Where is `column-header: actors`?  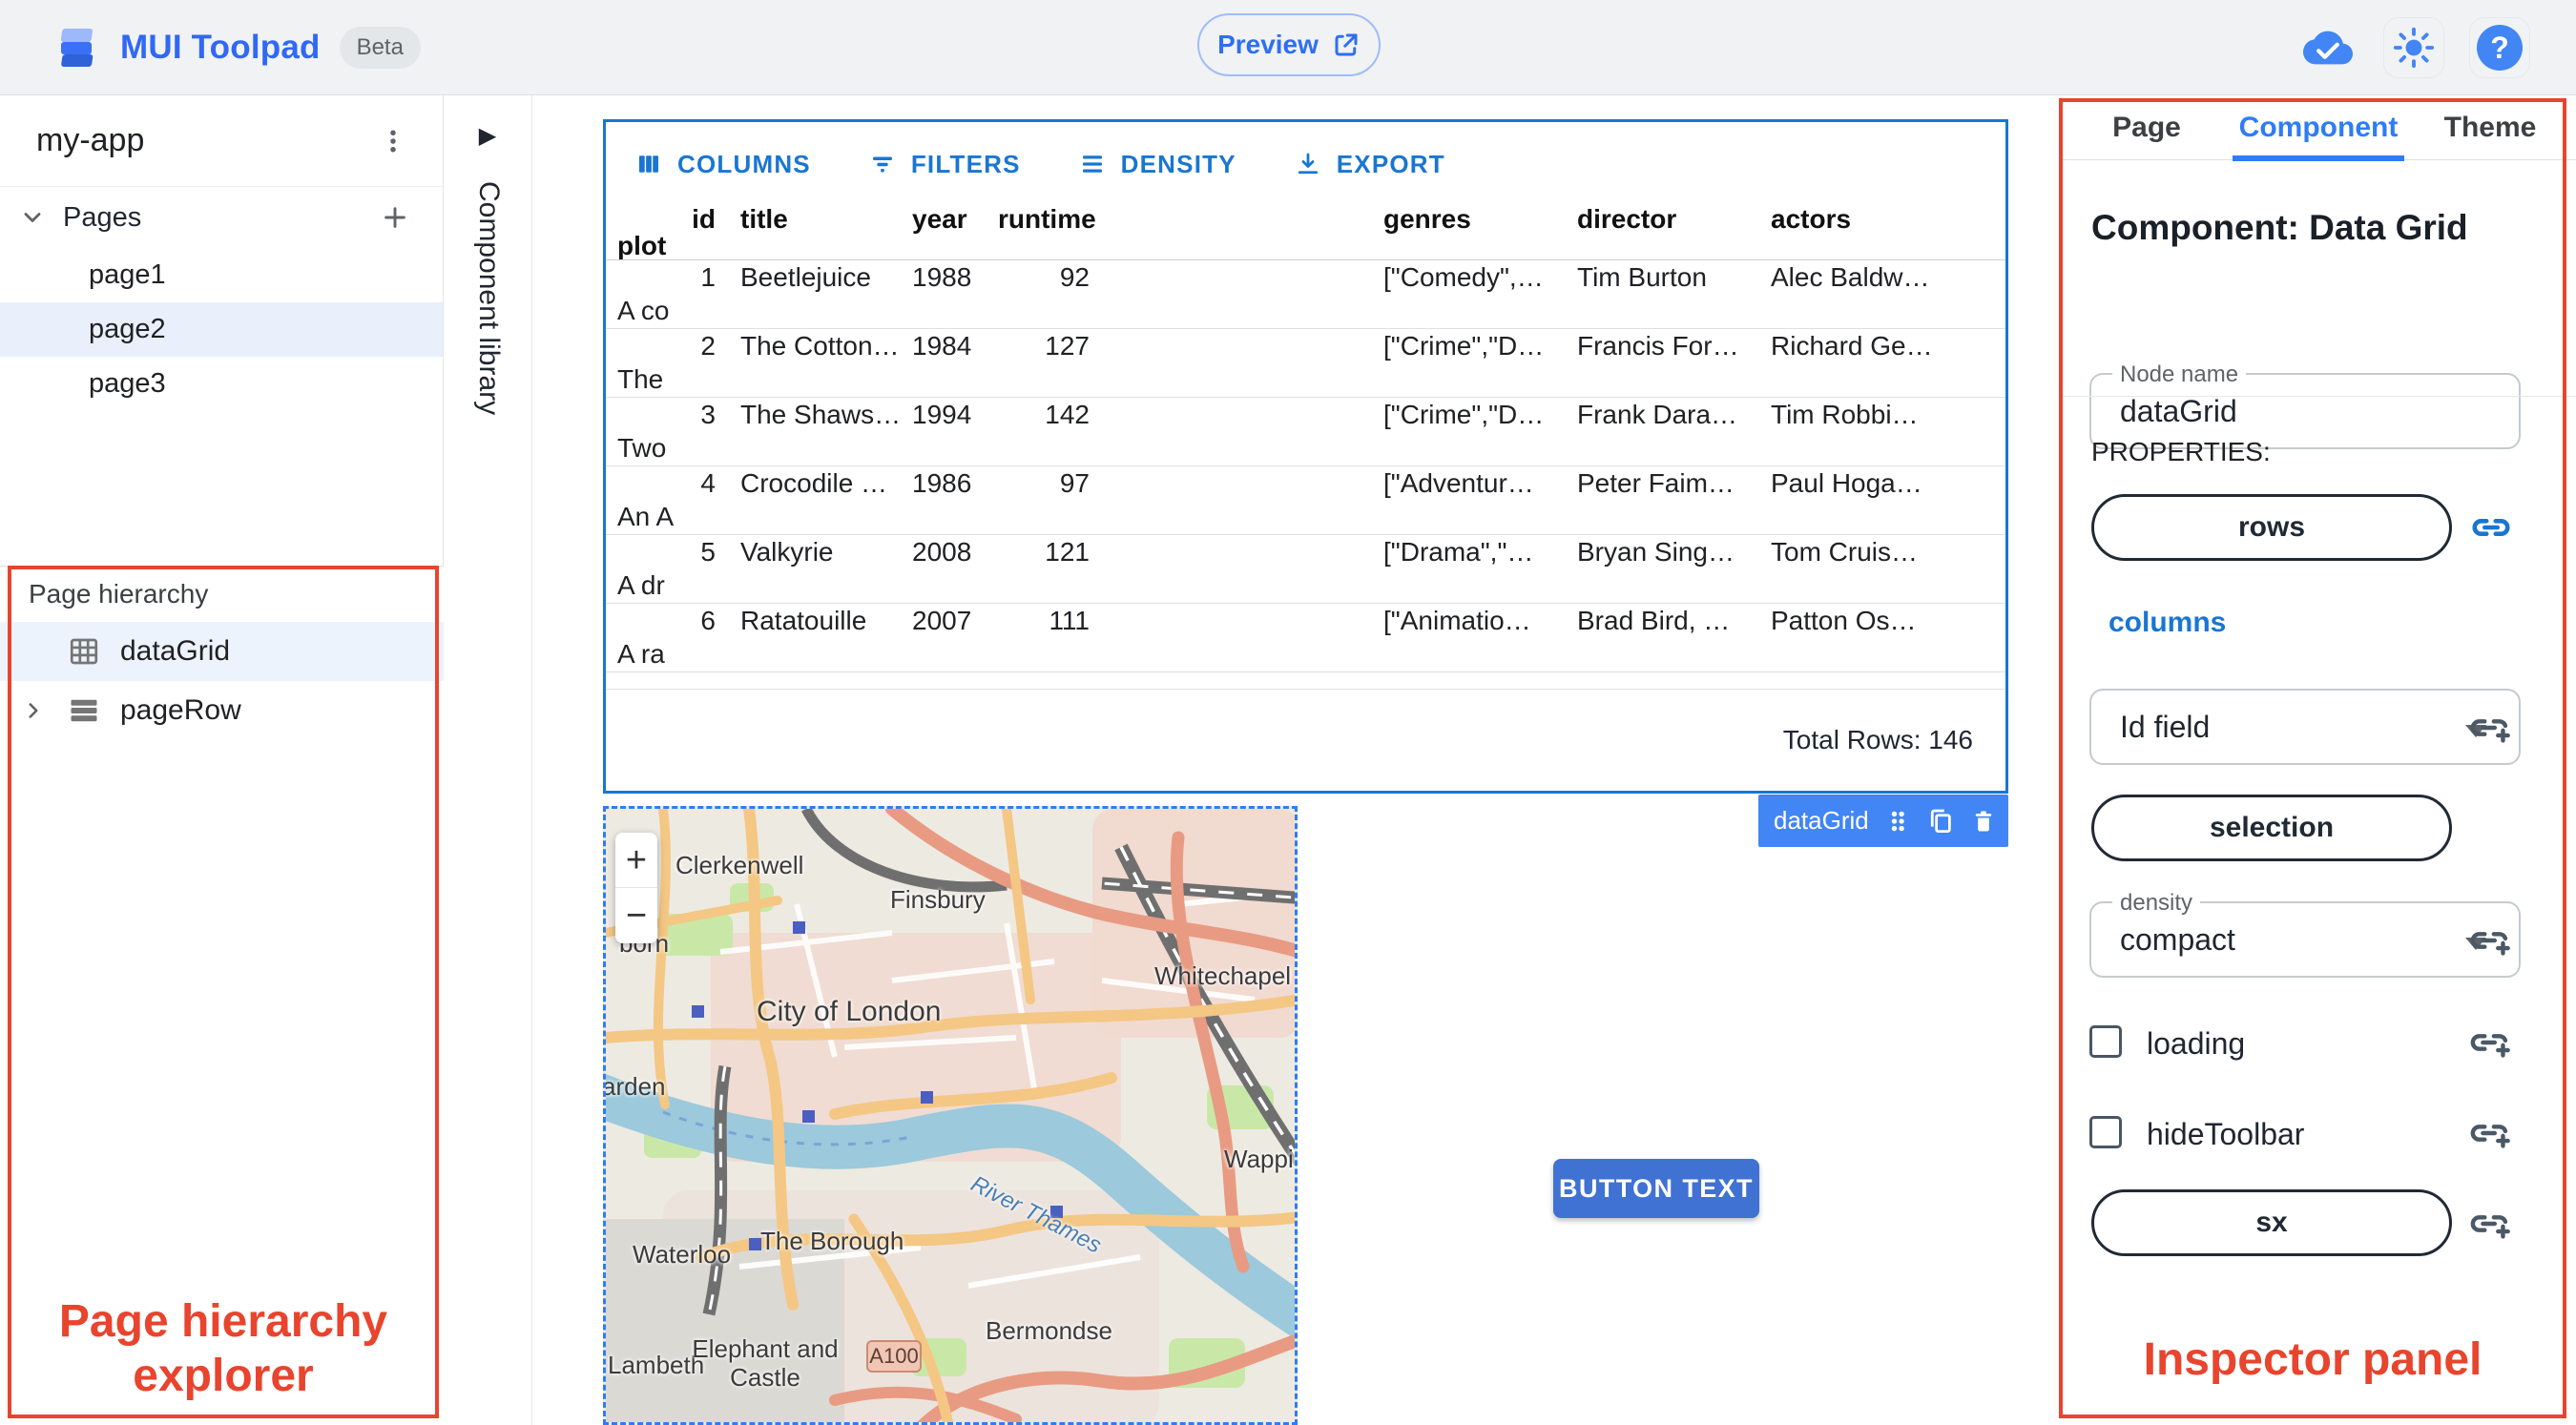
column-header: actors is located at coordinates (1882, 220).